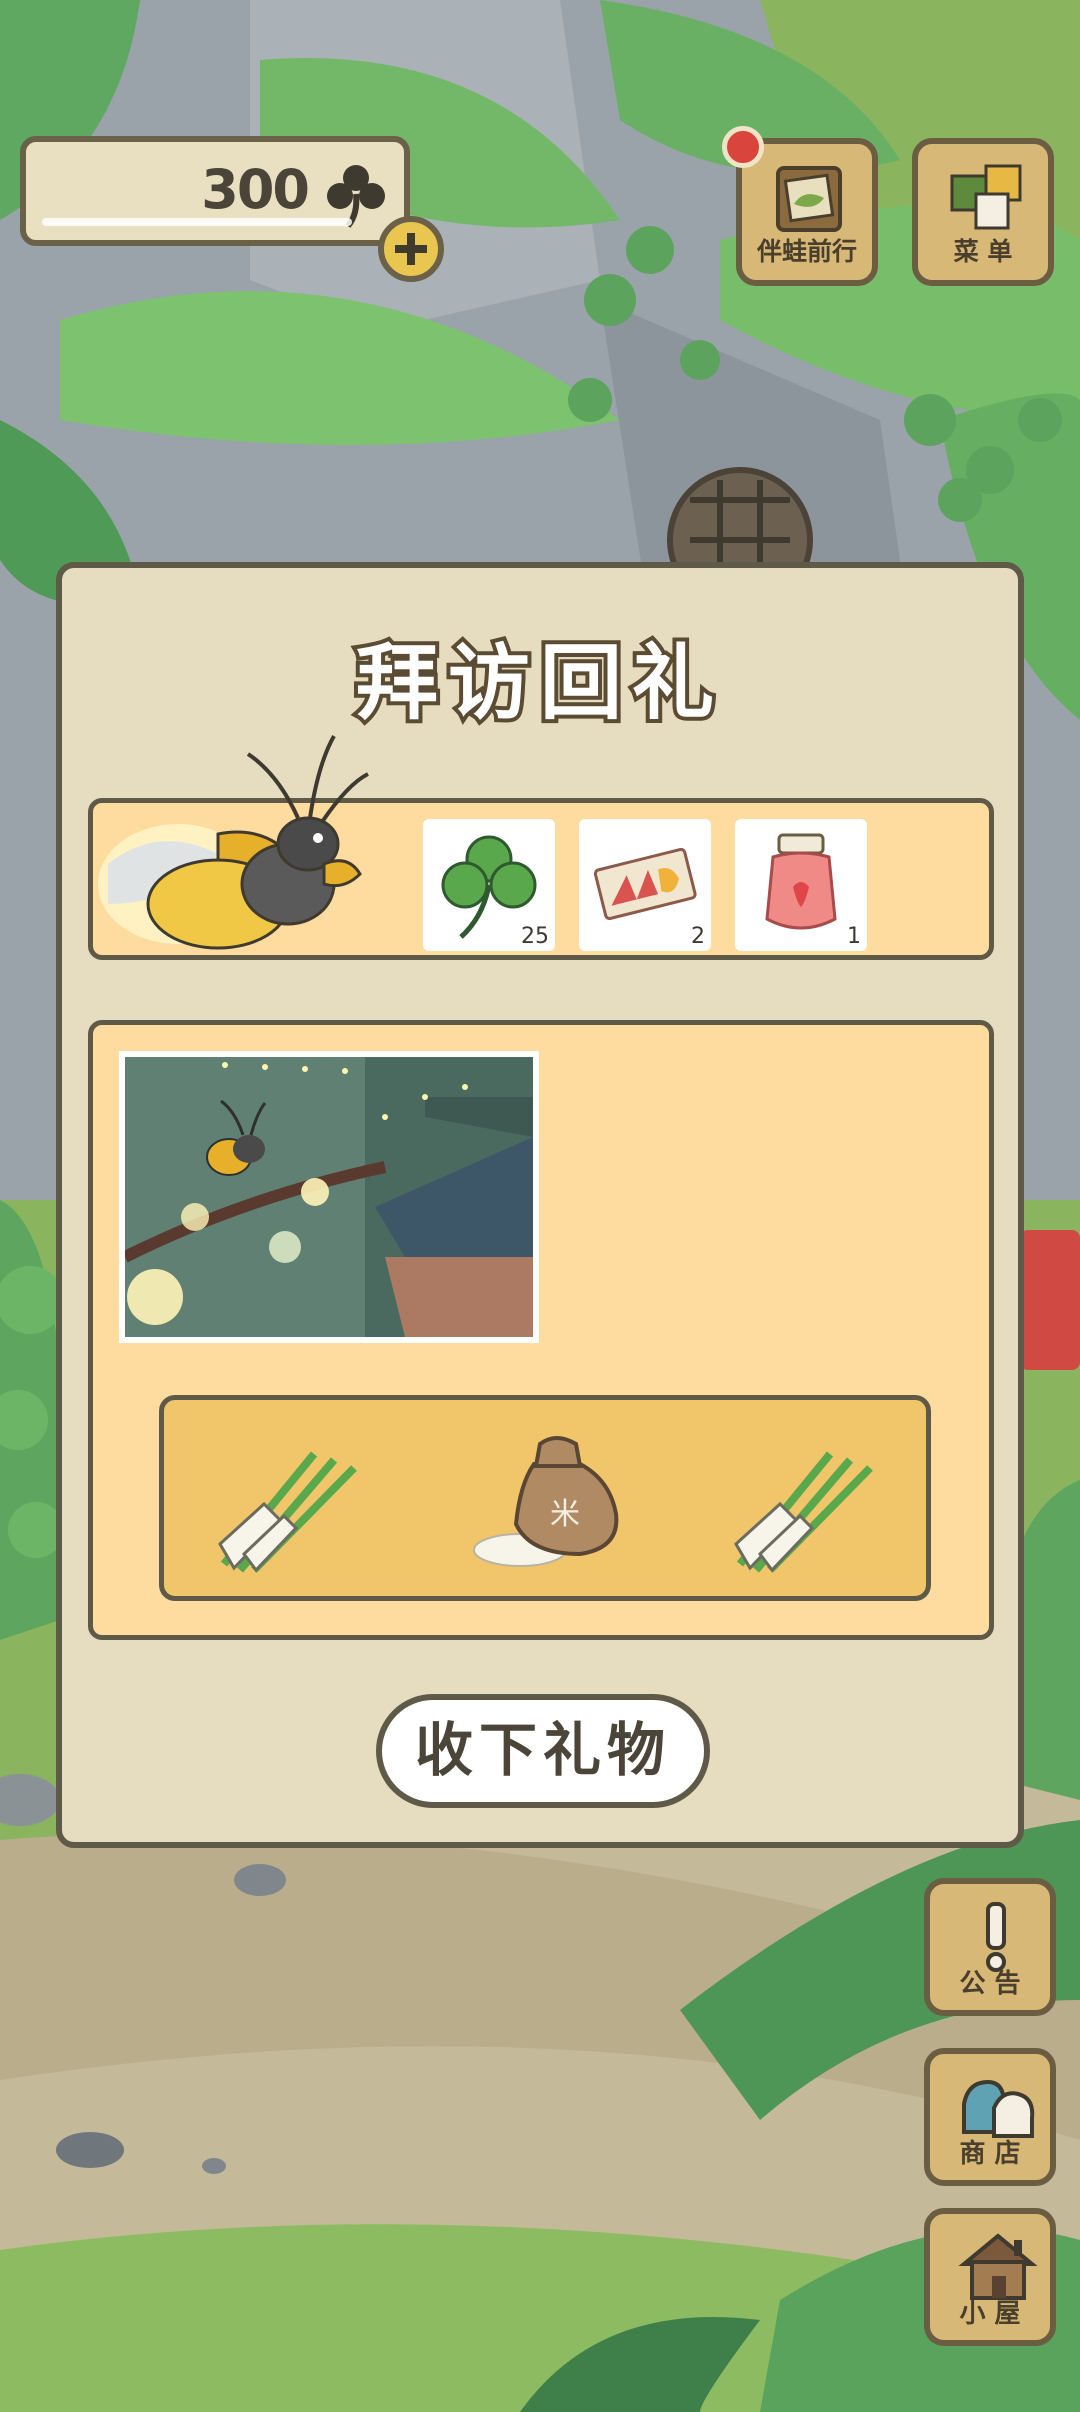 This screenshot has height=2412, width=1080. What do you see at coordinates (990, 1984) in the screenshot?
I see `announcement-label: 公 告` at bounding box center [990, 1984].